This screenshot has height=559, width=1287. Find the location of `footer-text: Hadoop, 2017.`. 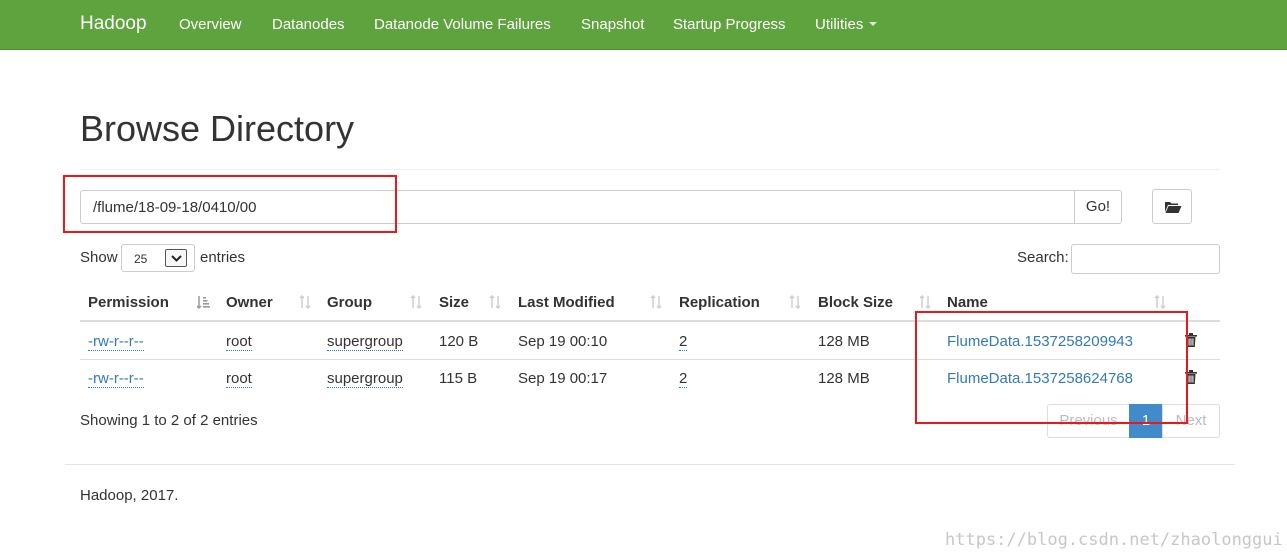

footer-text: Hadoop, 2017. is located at coordinates (129, 495).